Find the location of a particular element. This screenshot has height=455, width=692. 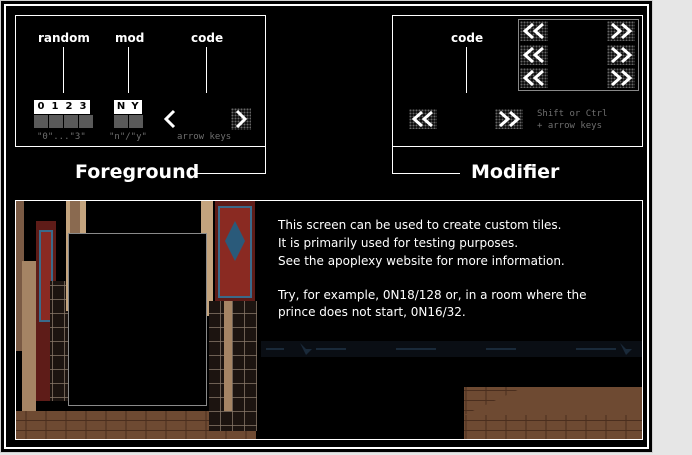

mod-option-n: N is located at coordinates (121, 107).